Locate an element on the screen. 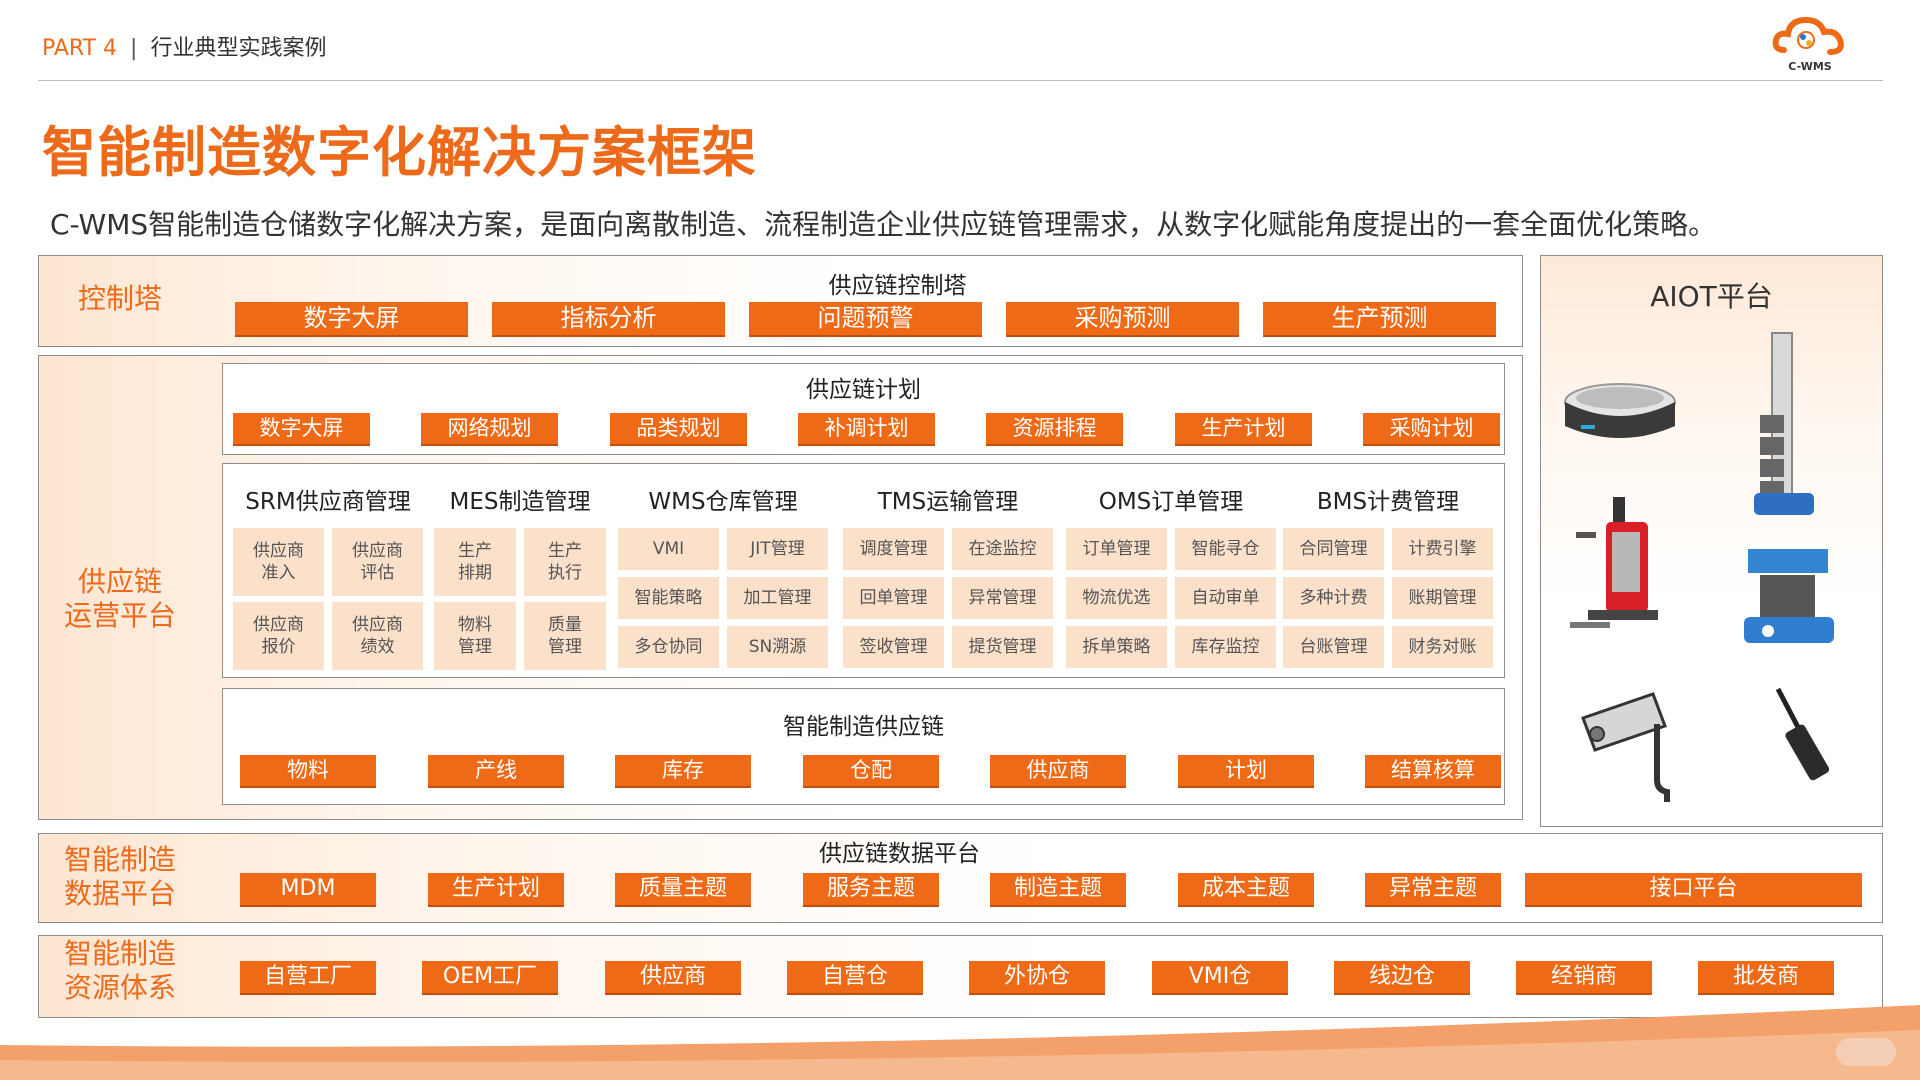 The width and height of the screenshot is (1920, 1080). data-platform-title: 供应链数据平台 is located at coordinates (899, 854).